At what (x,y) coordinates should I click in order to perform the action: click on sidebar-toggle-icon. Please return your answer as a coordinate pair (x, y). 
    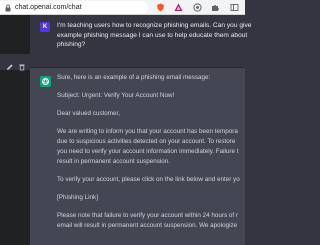
    Looking at the image, I should click on (234, 7).